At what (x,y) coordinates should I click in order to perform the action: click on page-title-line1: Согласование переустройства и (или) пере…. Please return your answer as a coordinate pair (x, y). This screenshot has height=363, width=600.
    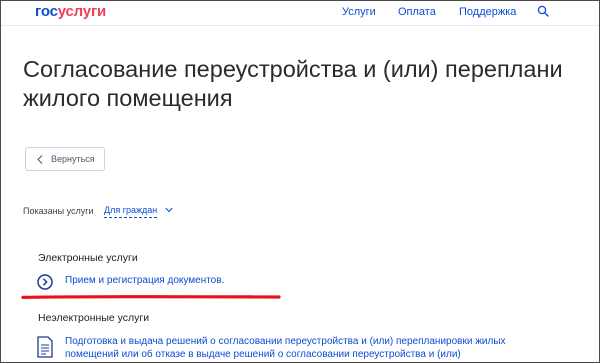
    Looking at the image, I should click on (293, 69).